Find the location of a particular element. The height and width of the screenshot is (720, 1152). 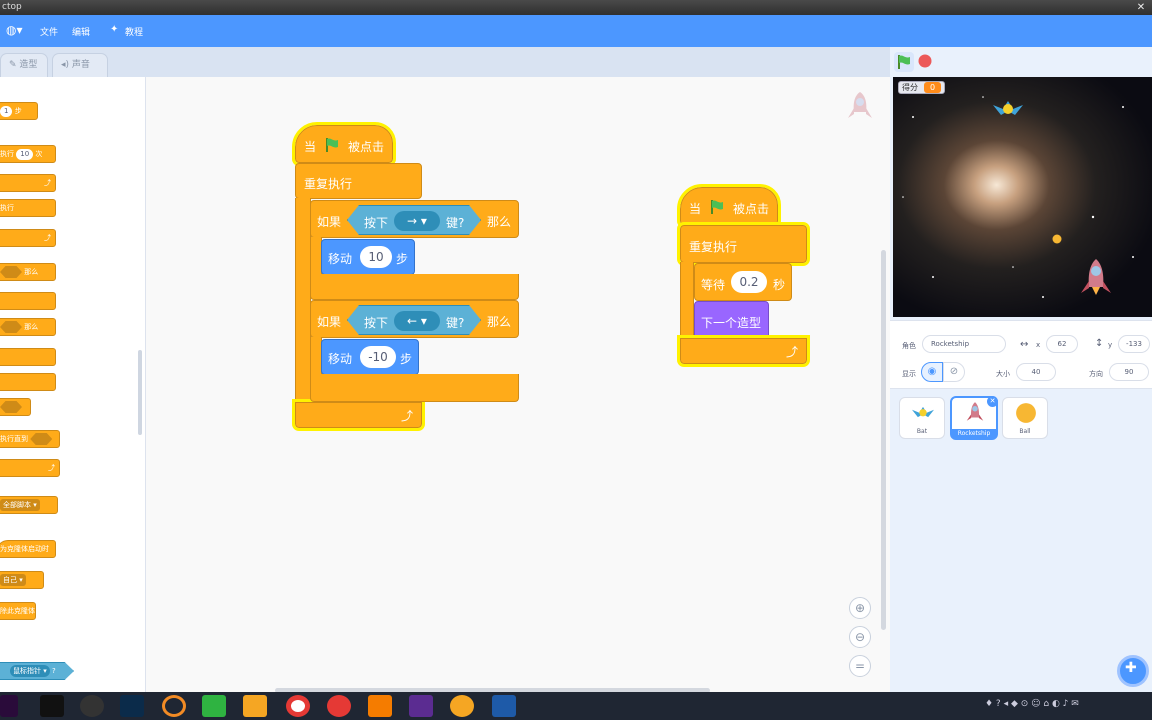

palette-block-delete-clone: 除此克隆体 is located at coordinates (18, 611).